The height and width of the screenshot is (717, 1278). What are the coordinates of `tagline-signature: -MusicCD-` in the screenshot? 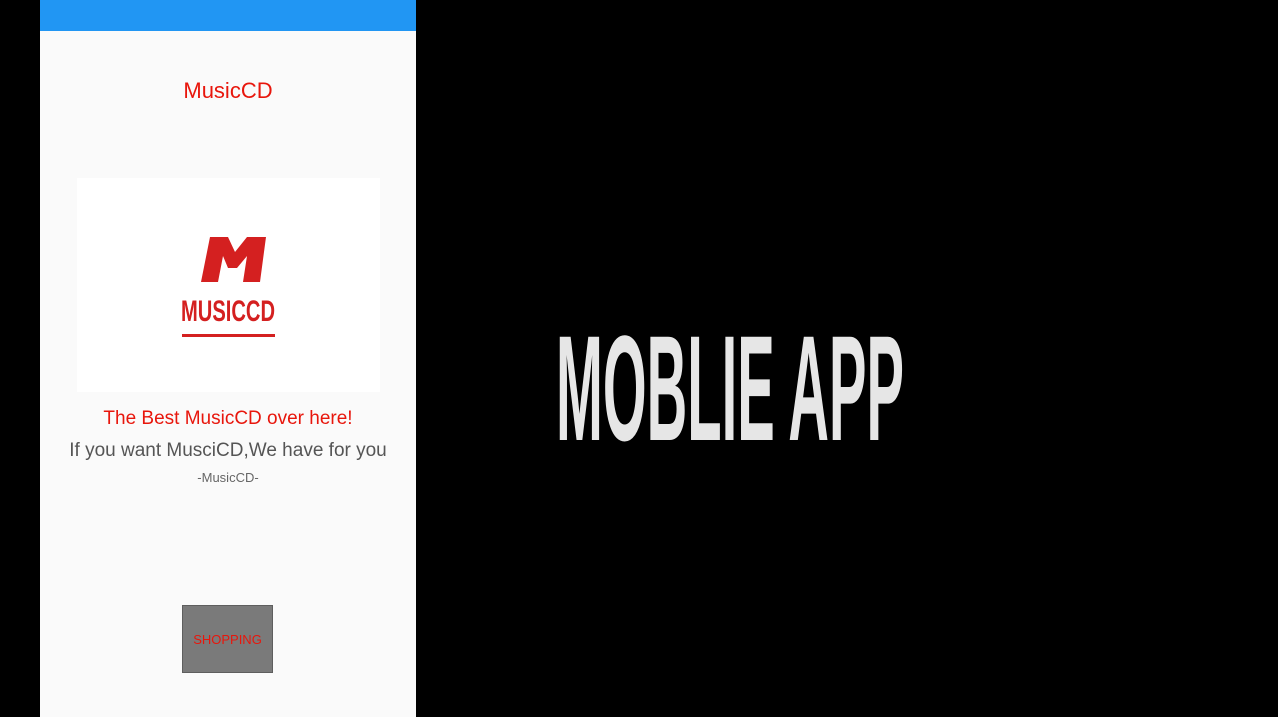 It's located at (228, 477).